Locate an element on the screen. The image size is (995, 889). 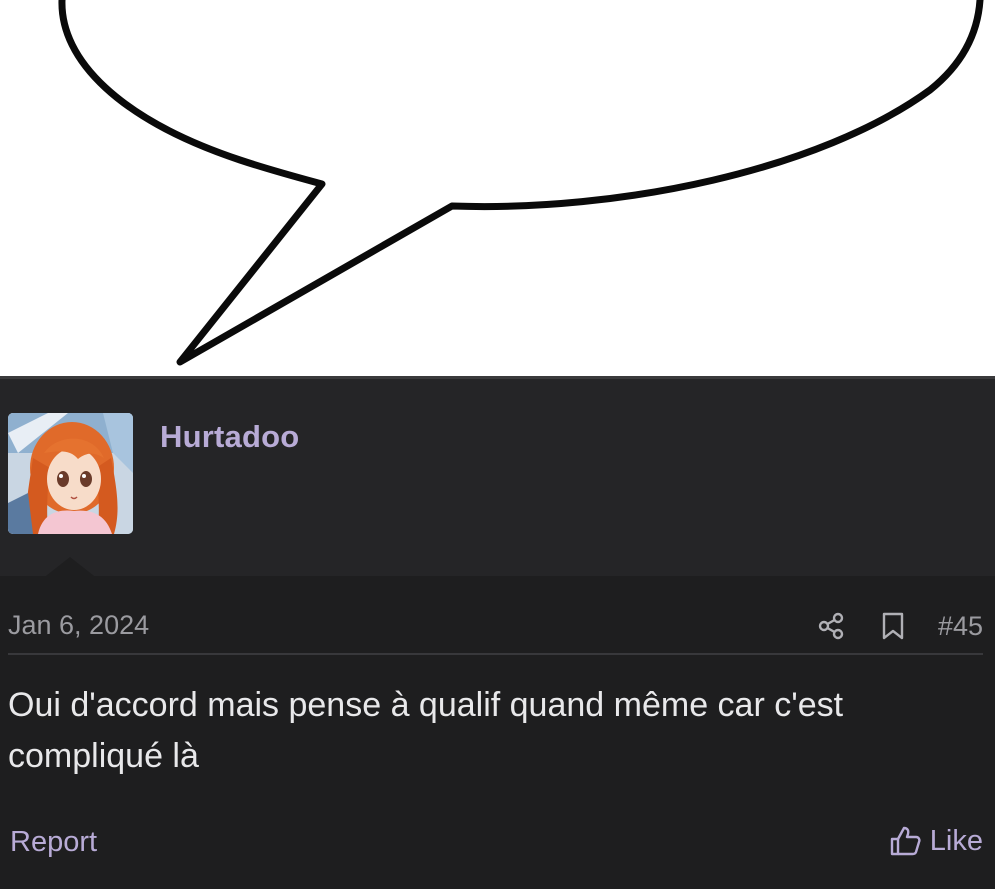
bookmark-icon is located at coordinates (893, 626).